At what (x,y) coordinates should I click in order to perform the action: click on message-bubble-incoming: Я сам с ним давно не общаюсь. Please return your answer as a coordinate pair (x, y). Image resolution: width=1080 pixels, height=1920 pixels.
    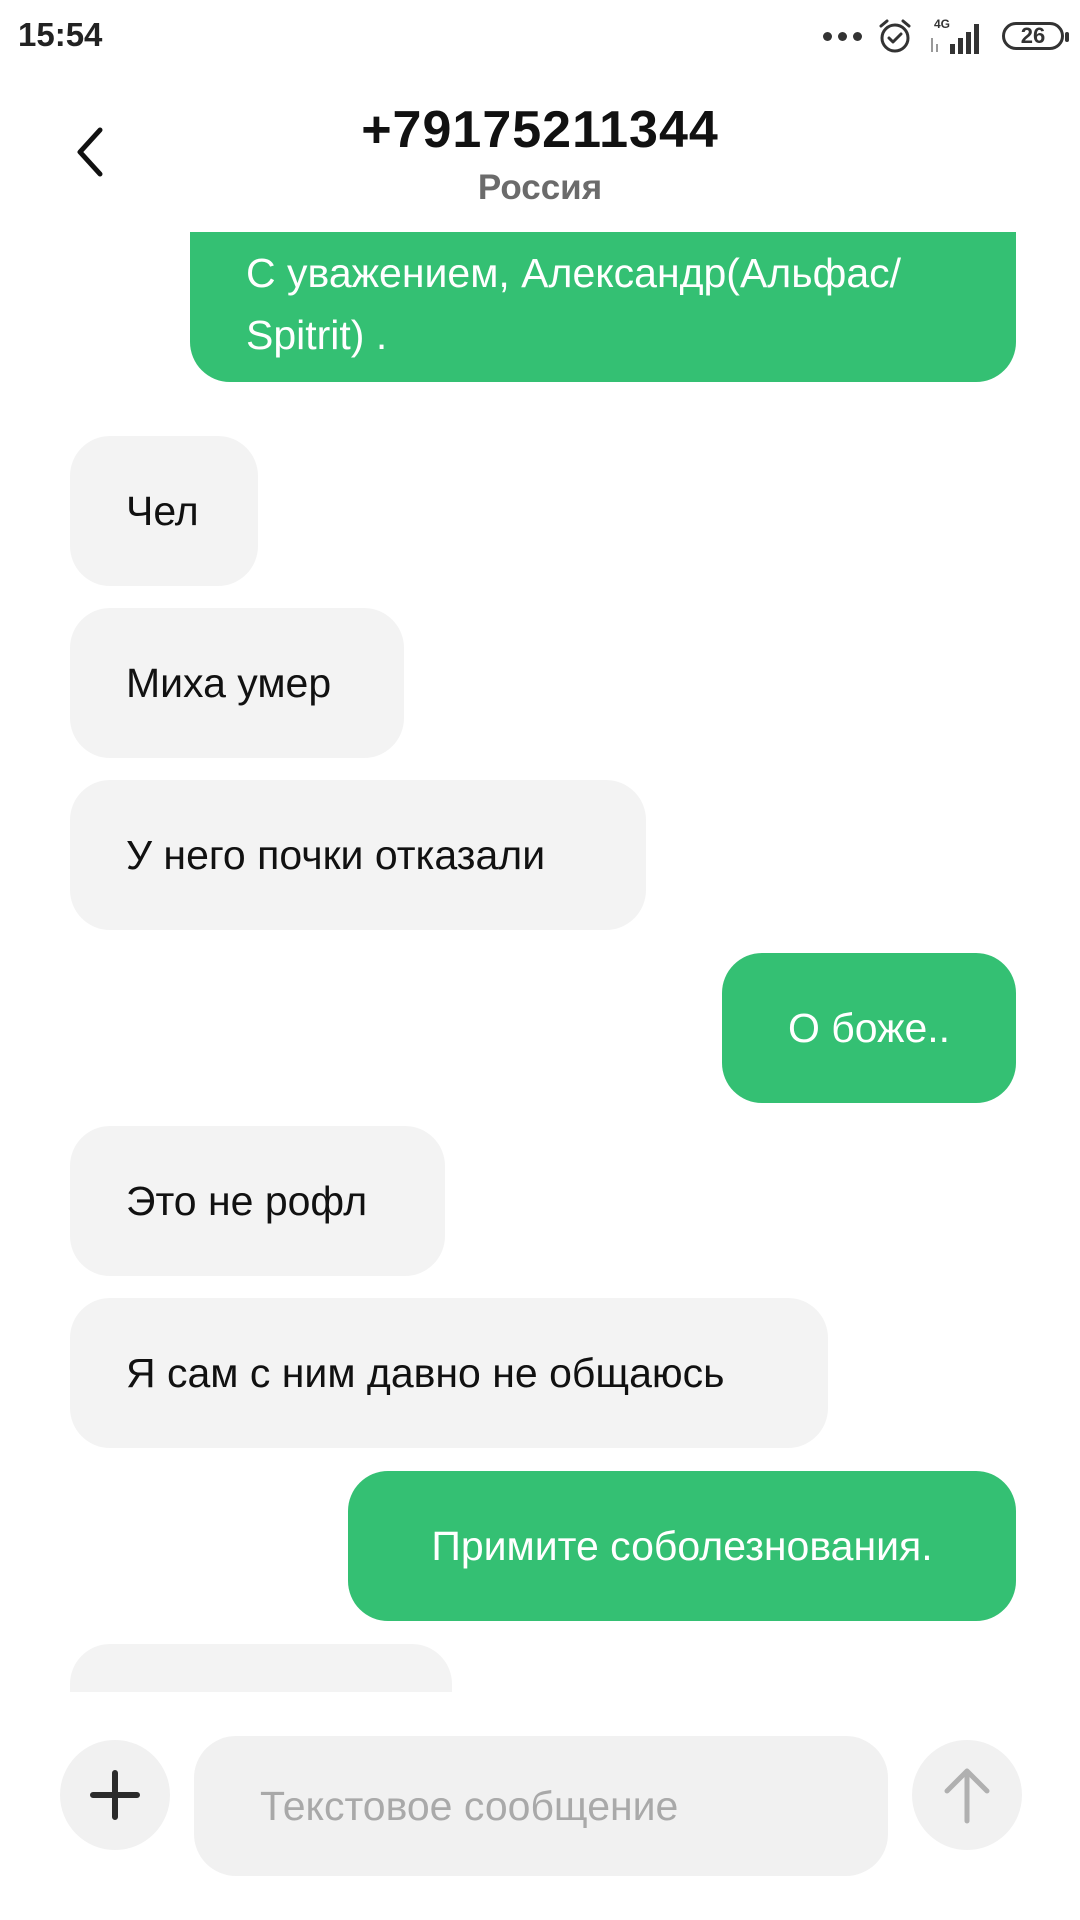
    Looking at the image, I should click on (449, 1373).